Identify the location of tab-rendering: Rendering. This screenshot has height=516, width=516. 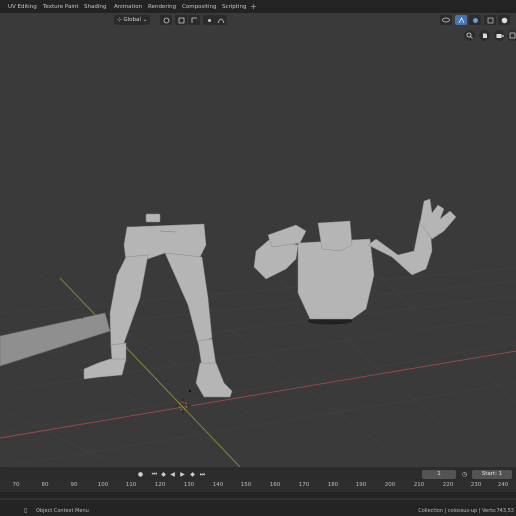
(162, 7).